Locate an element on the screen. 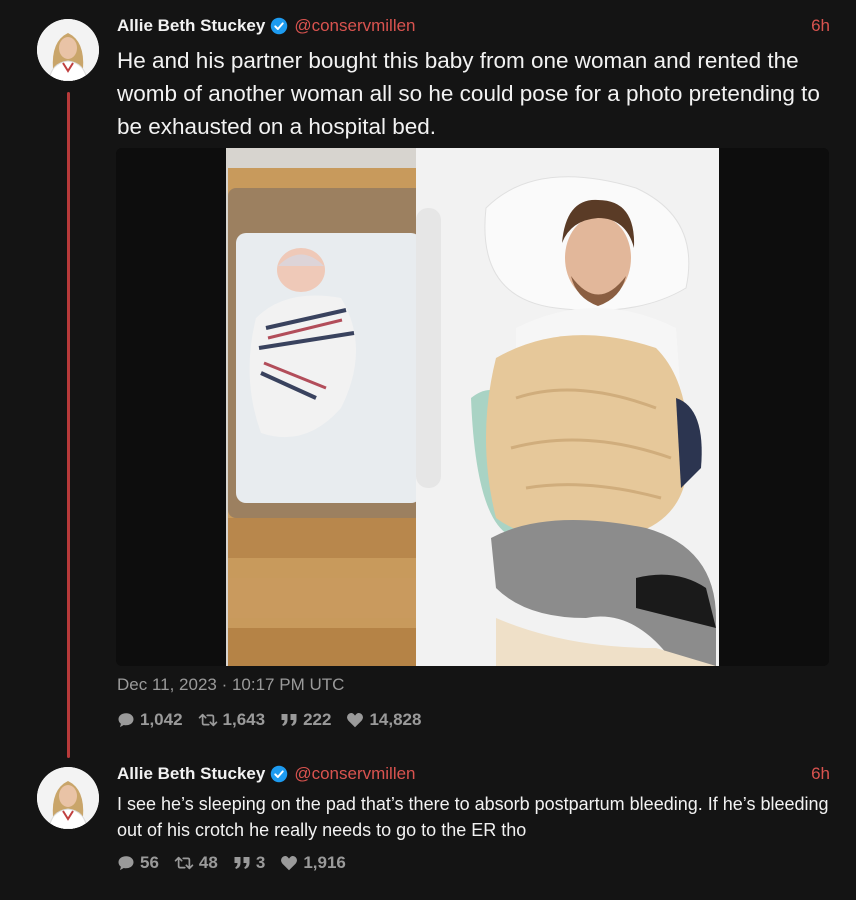  quote-count-value: 3 is located at coordinates (260, 862).